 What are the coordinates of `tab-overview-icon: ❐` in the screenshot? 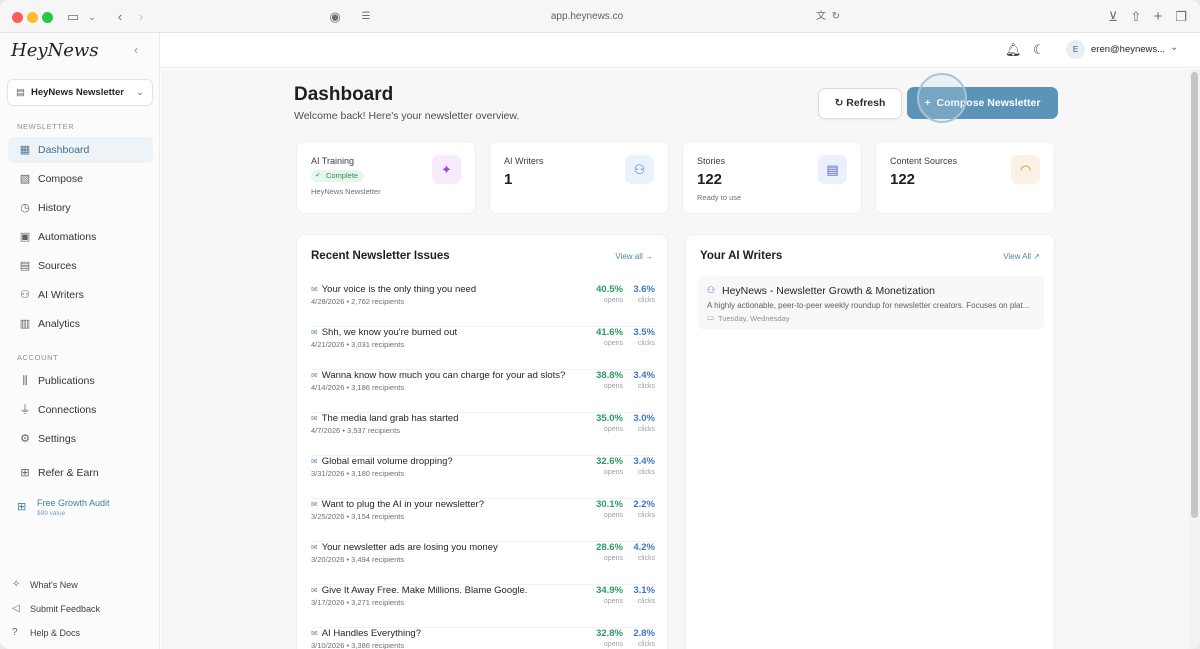 It's located at (1181, 17).